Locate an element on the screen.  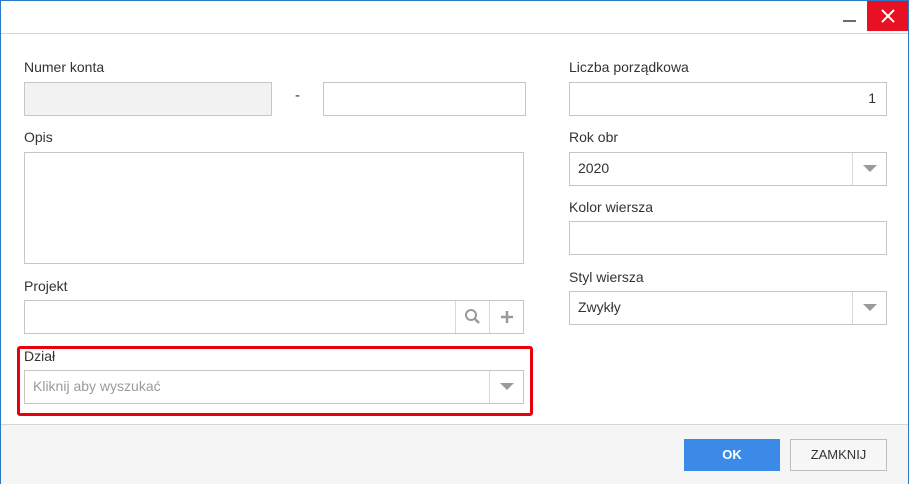
account-number-field is located at coordinates (424, 99).